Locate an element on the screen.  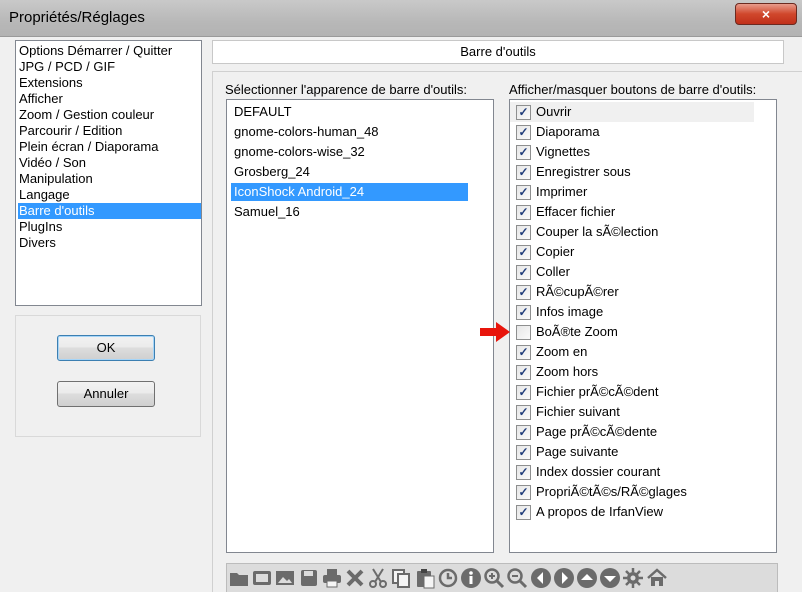
nav-item: Zoom / Gestion couleur is located at coordinates (109, 115).